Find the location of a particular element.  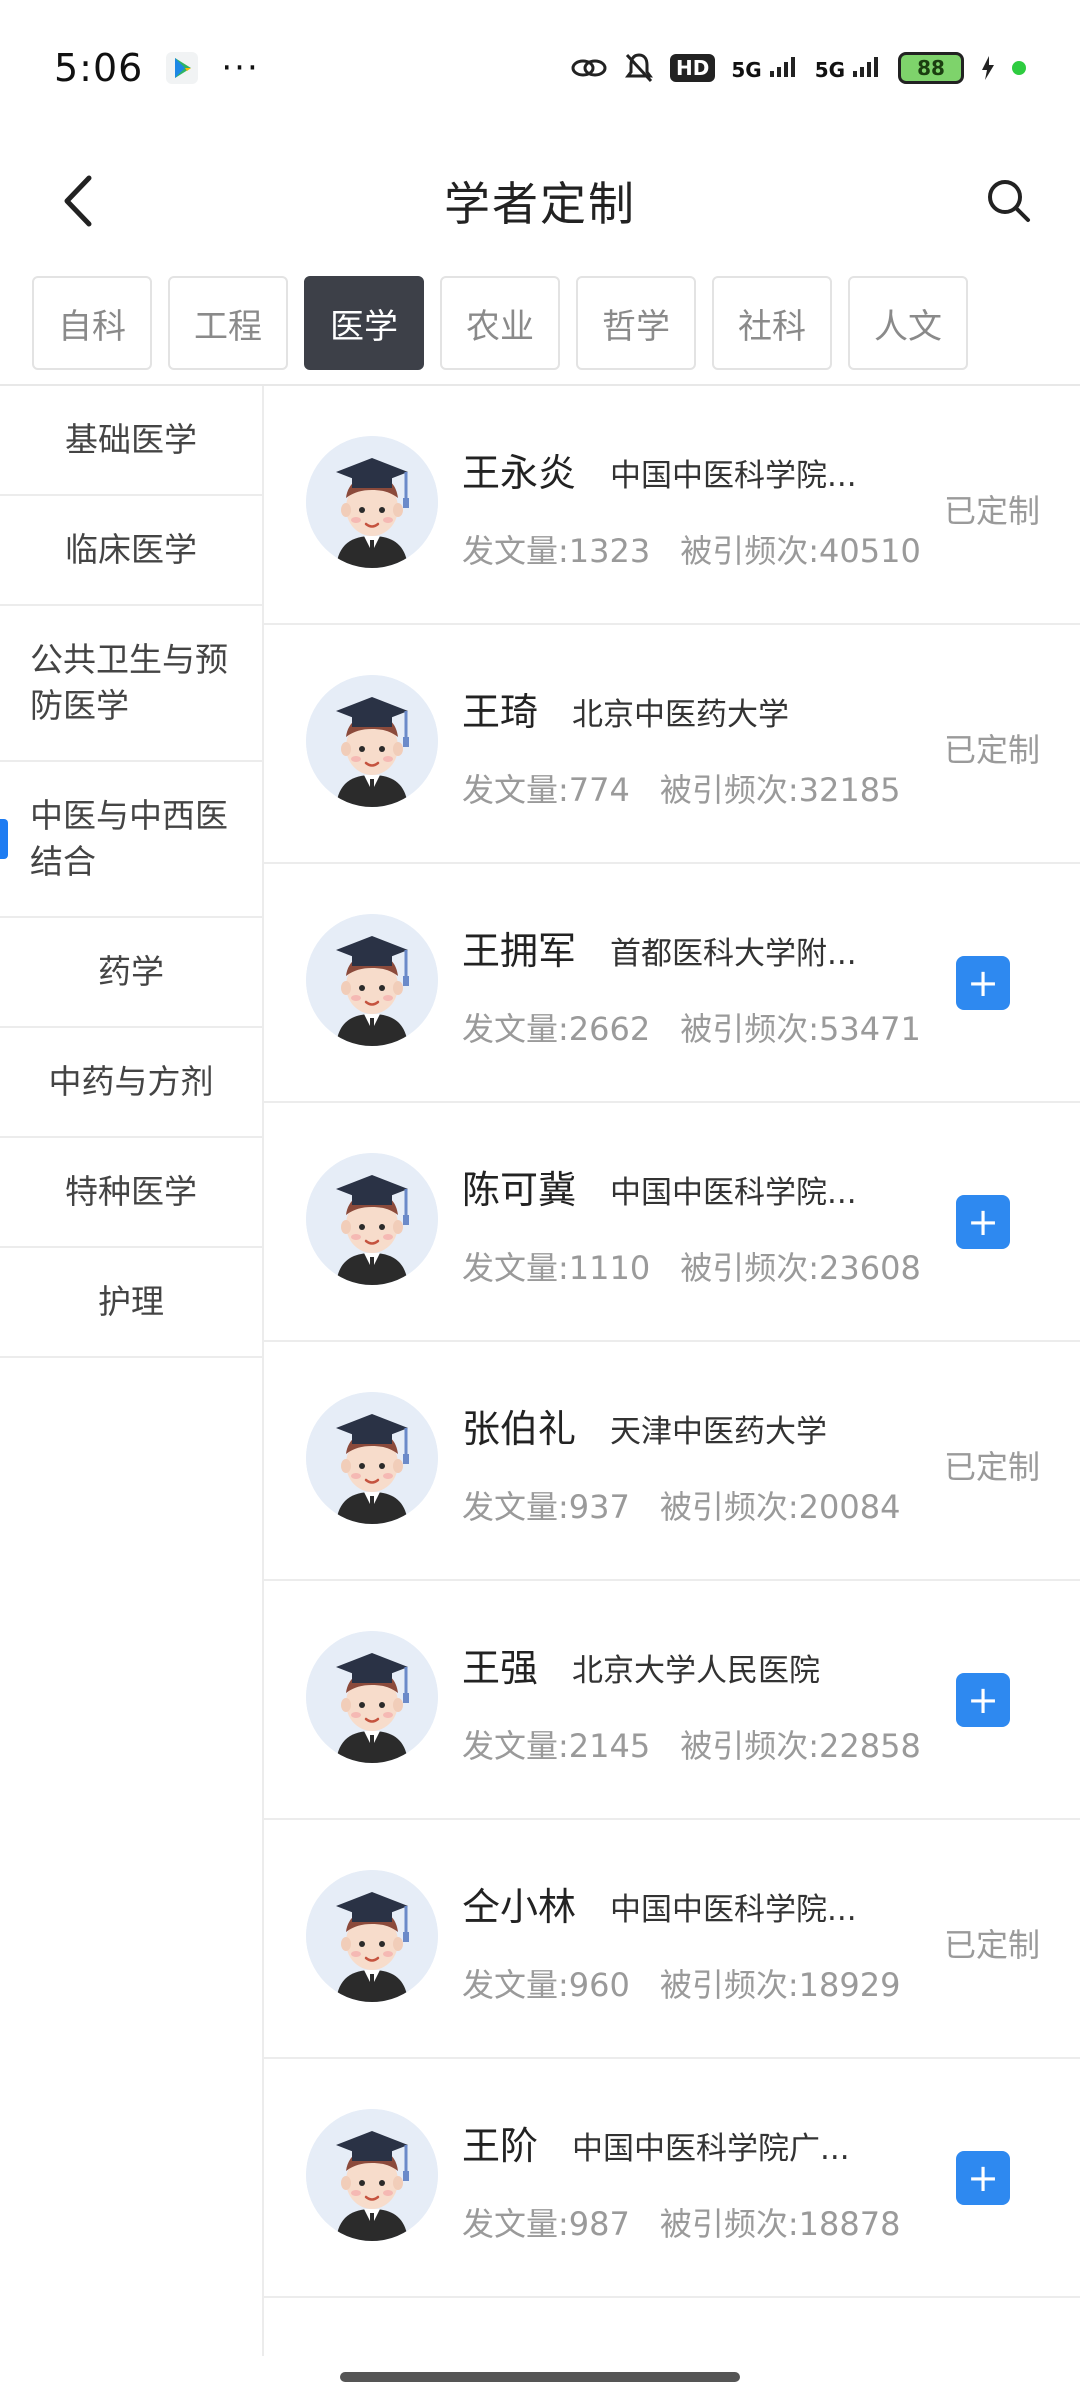

play-store-icon is located at coordinates (182, 68).